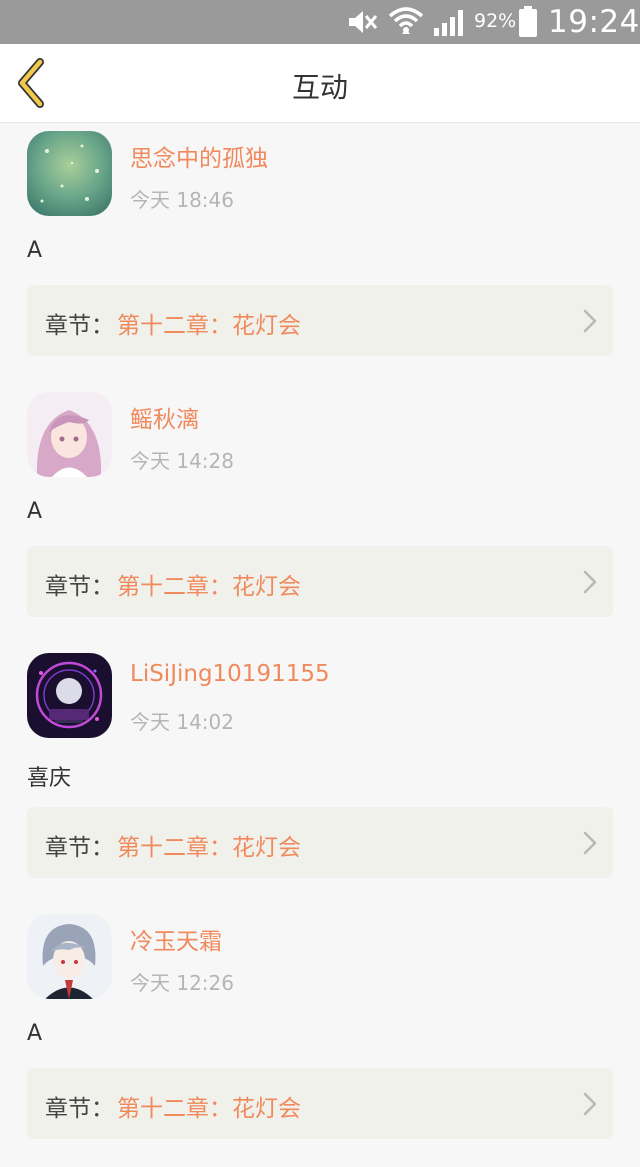 Image resolution: width=640 pixels, height=1167 pixels. I want to click on timestamp: 今天 14:28, so click(182, 461).